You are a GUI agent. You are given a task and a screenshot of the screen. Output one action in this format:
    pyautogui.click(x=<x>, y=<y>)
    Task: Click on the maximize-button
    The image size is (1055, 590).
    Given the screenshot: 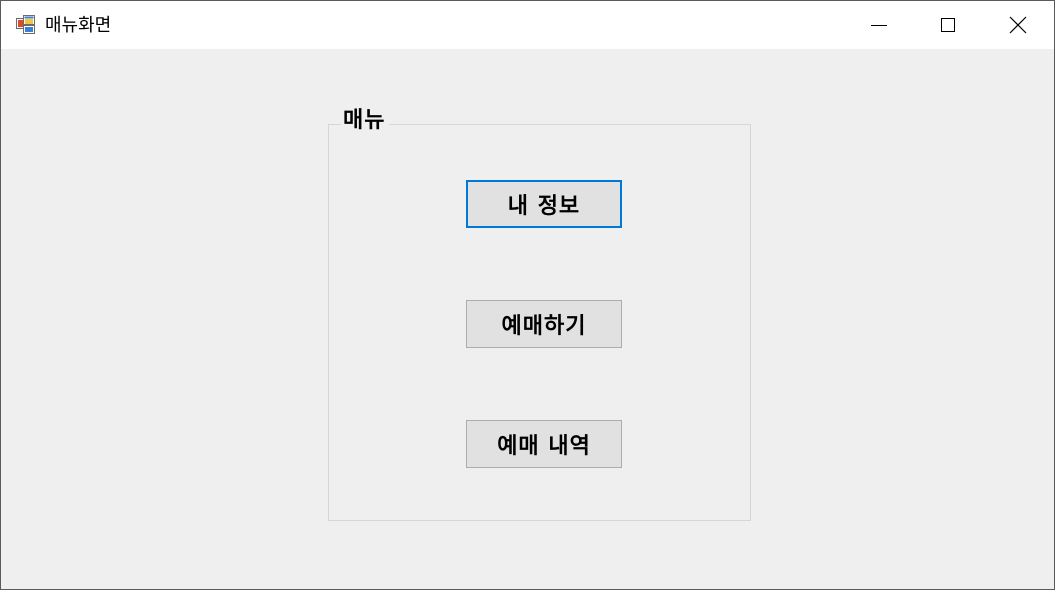 What is the action you would take?
    pyautogui.click(x=948, y=25)
    